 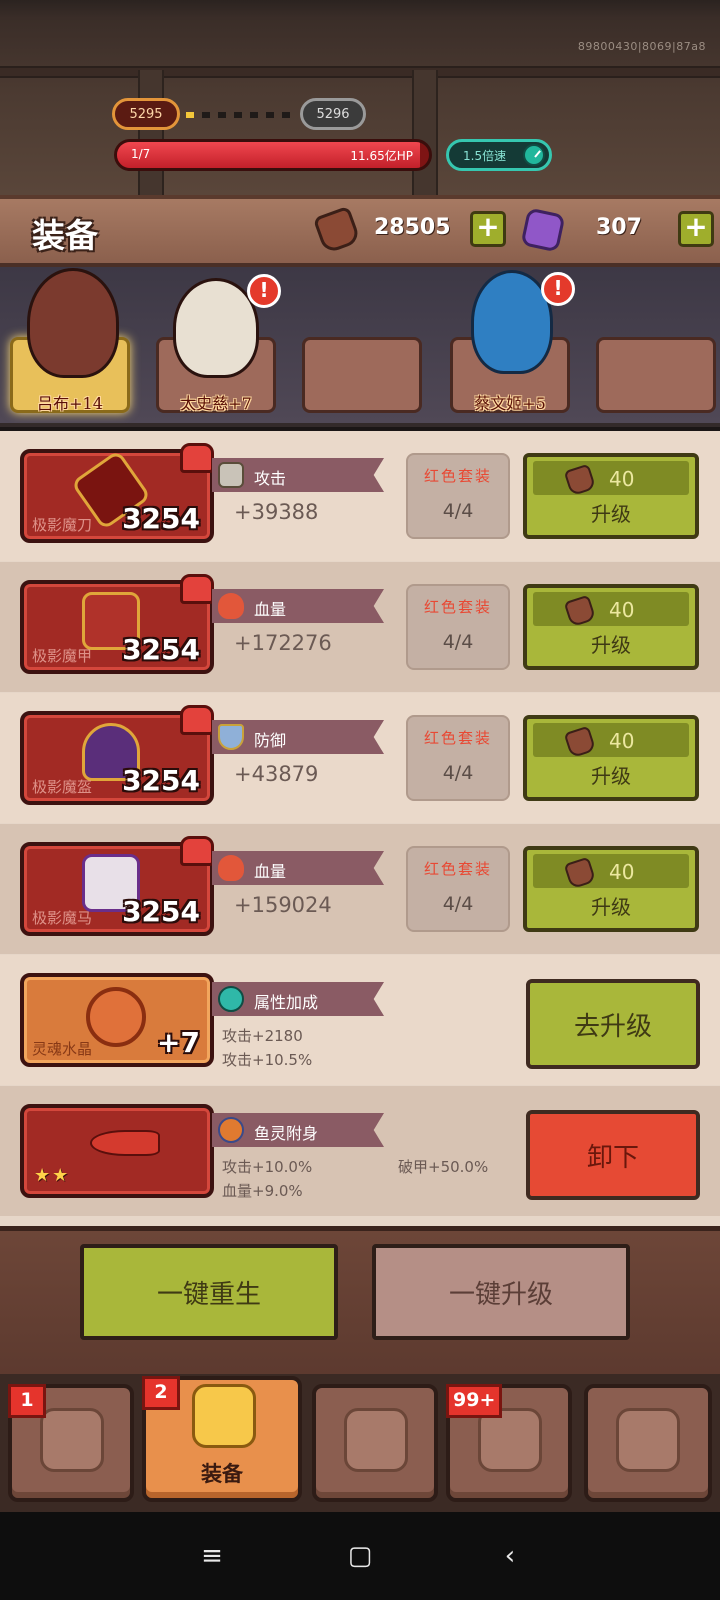 What do you see at coordinates (298, 999) in the screenshot?
I see `stat-tag: 属性加成` at bounding box center [298, 999].